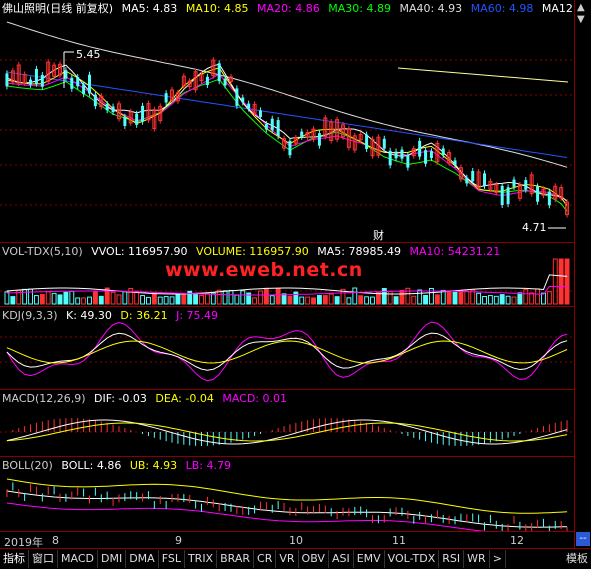 Image resolution: width=591 pixels, height=569 pixels. Describe the element at coordinates (577, 559) in the screenshot. I see `template-button: 模板` at that location.